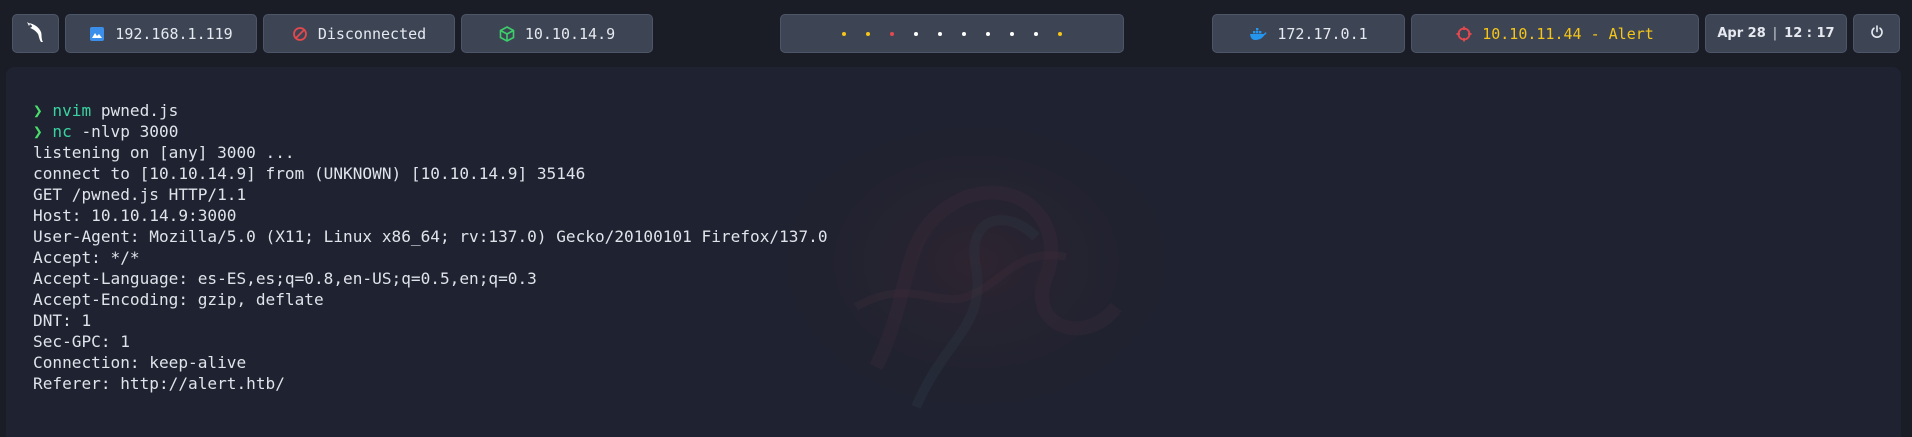 This screenshot has width=1912, height=437. I want to click on disconnected-icon, so click(300, 34).